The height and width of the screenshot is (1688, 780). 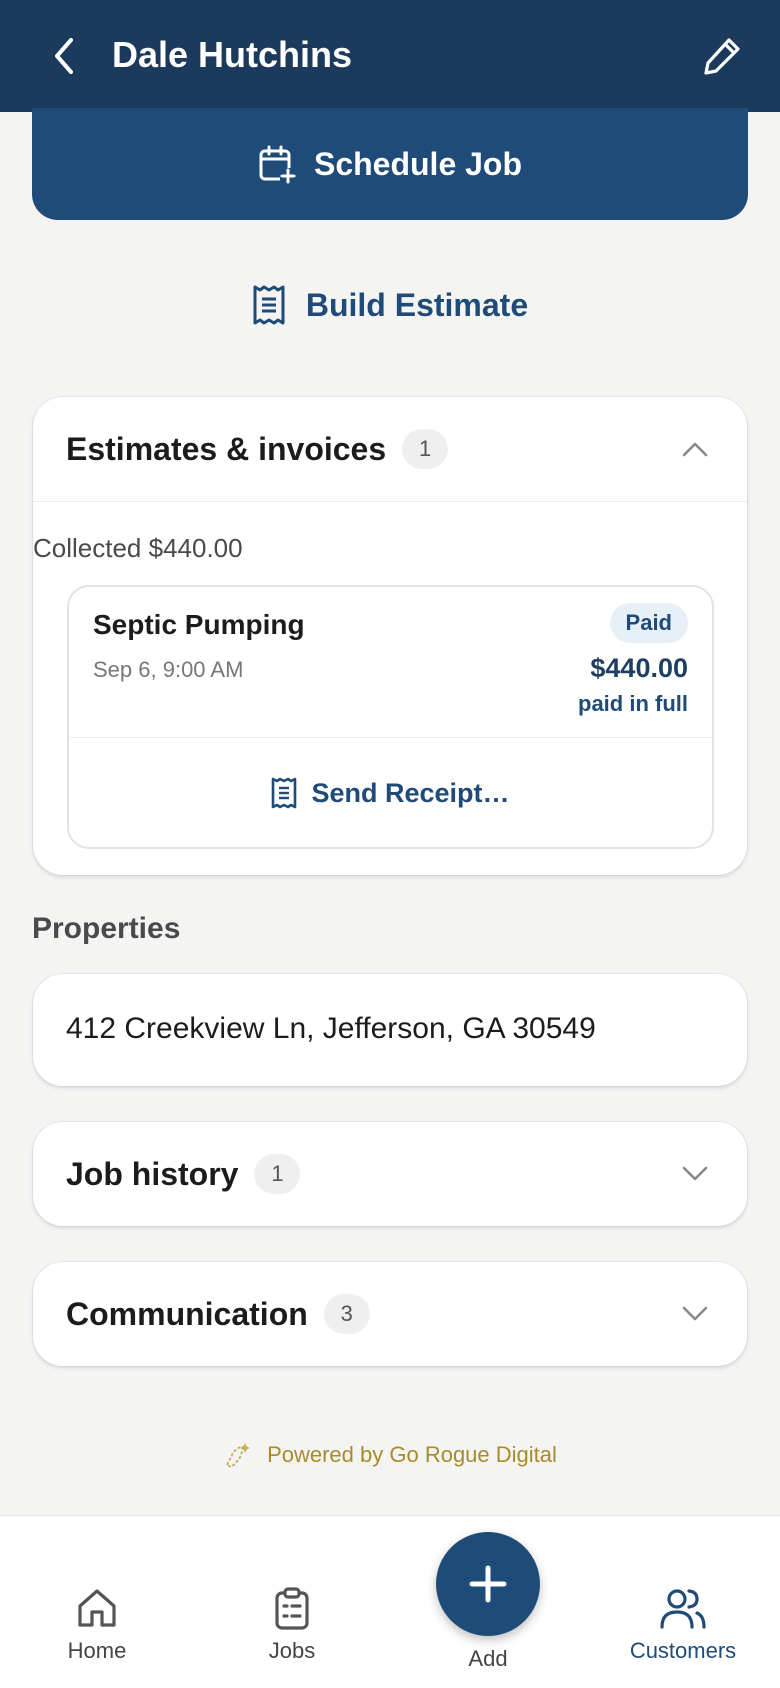 What do you see at coordinates (331, 1028) in the screenshot?
I see `property-address: 412 Creekview Ln, Jefferson, GA 30549` at bounding box center [331, 1028].